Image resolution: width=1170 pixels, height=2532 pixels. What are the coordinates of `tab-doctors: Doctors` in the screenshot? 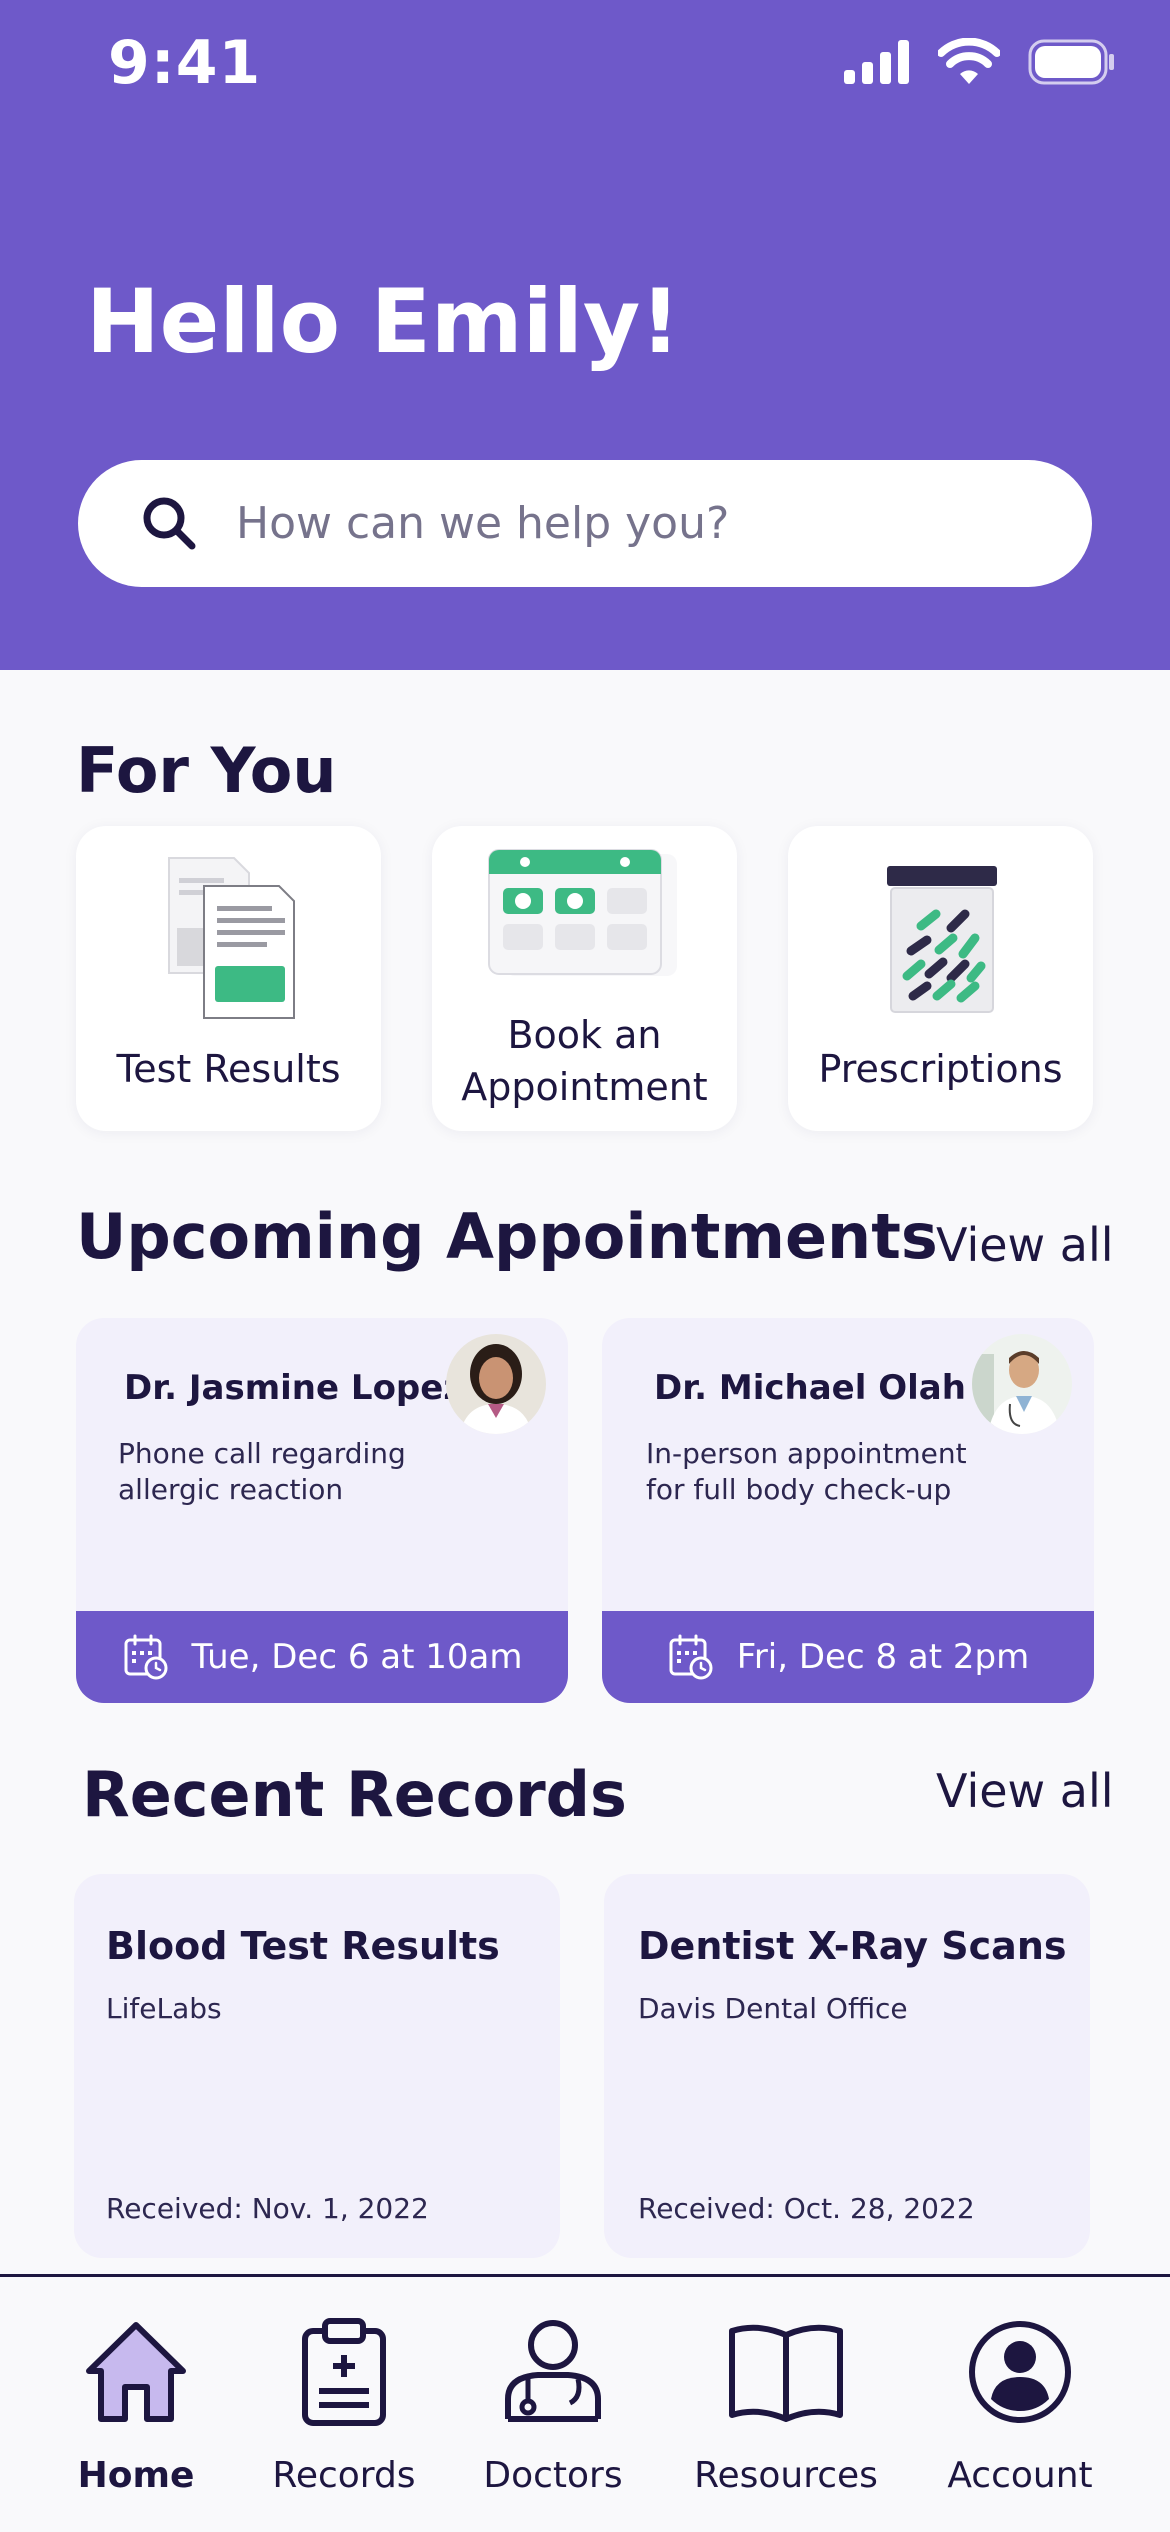 It's located at (553, 2417).